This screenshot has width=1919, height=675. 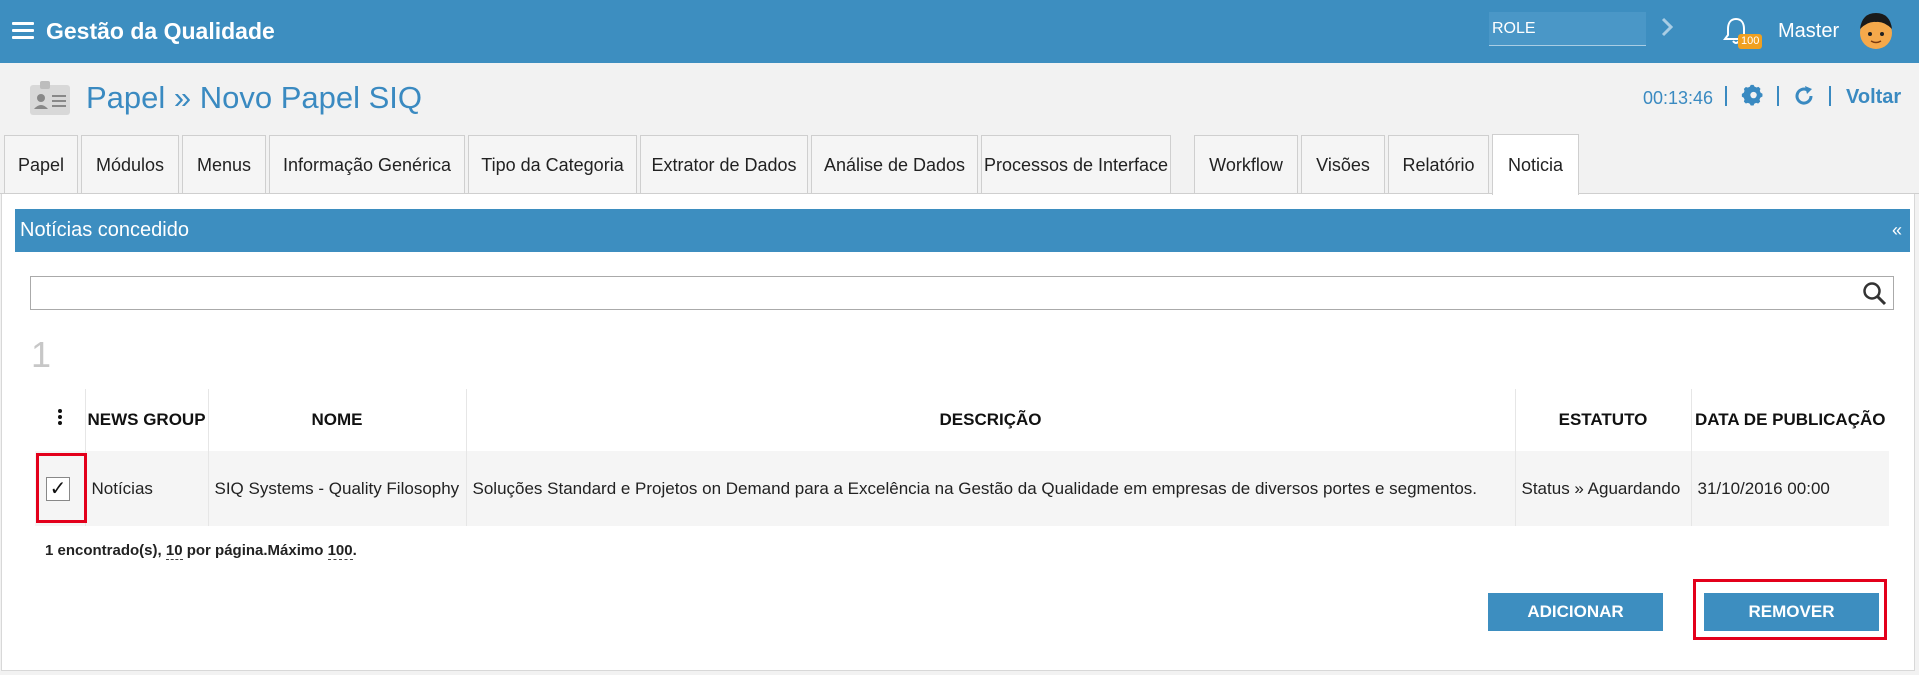 What do you see at coordinates (1678, 98) in the screenshot?
I see `session-timer: 00:13:46` at bounding box center [1678, 98].